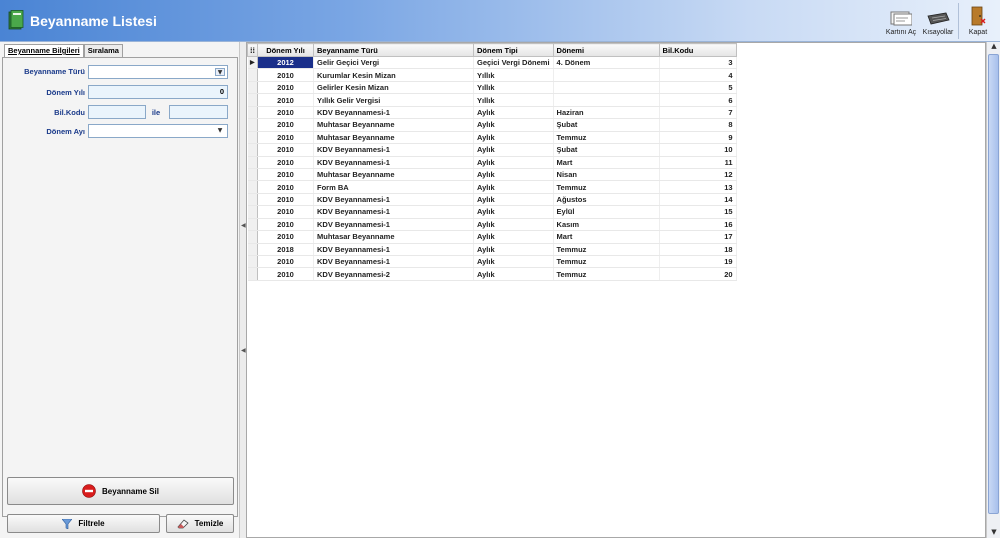 The width and height of the screenshot is (1000, 538). Describe the element at coordinates (200, 523) in the screenshot. I see `clear-button: Temizle` at that location.